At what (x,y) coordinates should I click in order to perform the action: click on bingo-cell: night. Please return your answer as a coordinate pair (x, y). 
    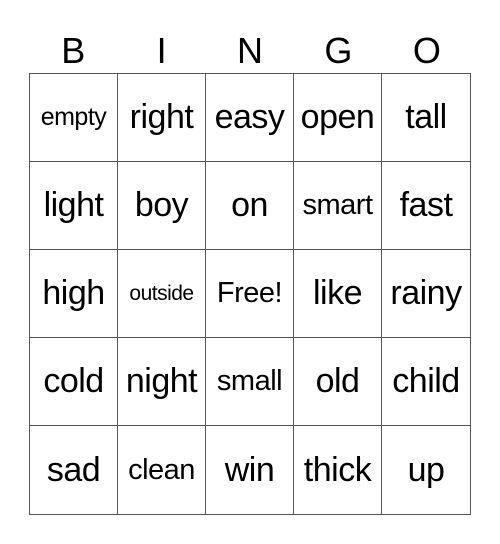
    Looking at the image, I should click on (162, 382).